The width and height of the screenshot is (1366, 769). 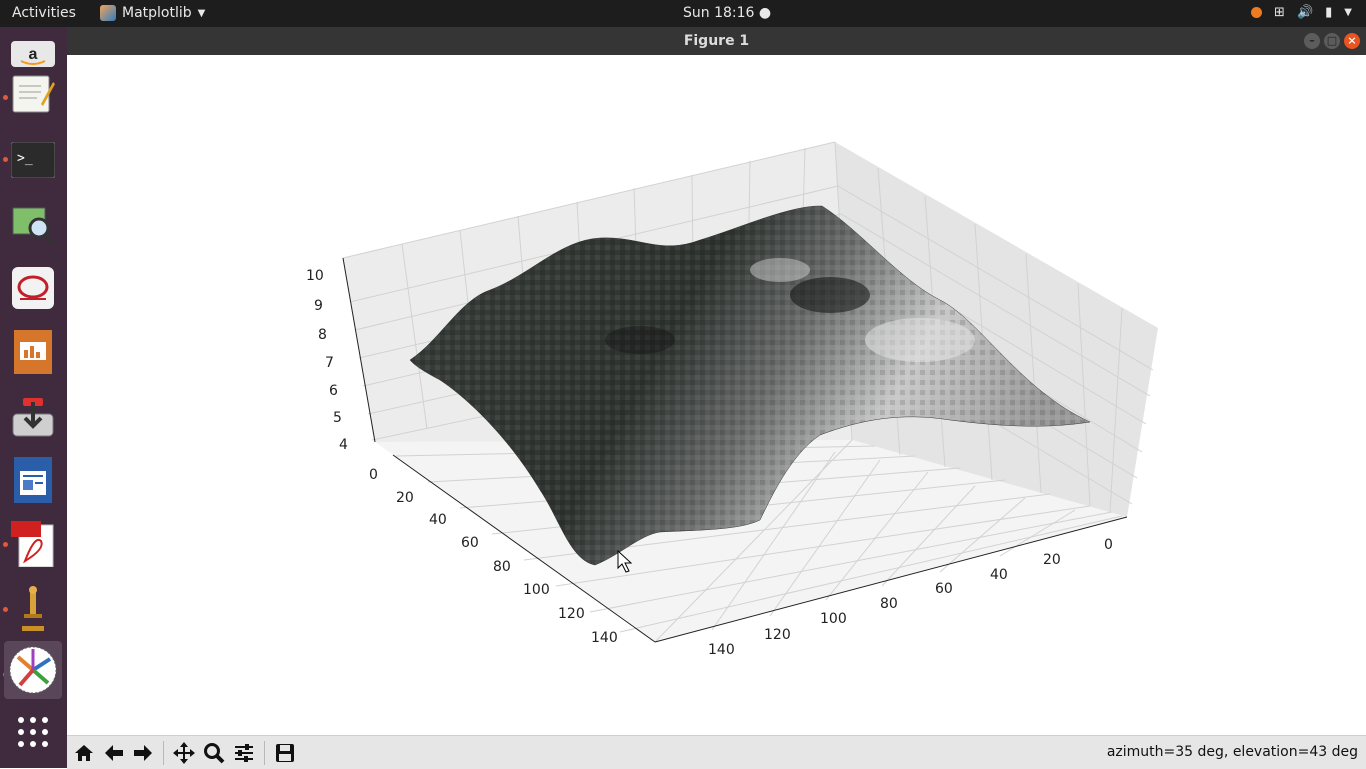 What do you see at coordinates (721, 650) in the screenshot?
I see `x-tick-label: 140` at bounding box center [721, 650].